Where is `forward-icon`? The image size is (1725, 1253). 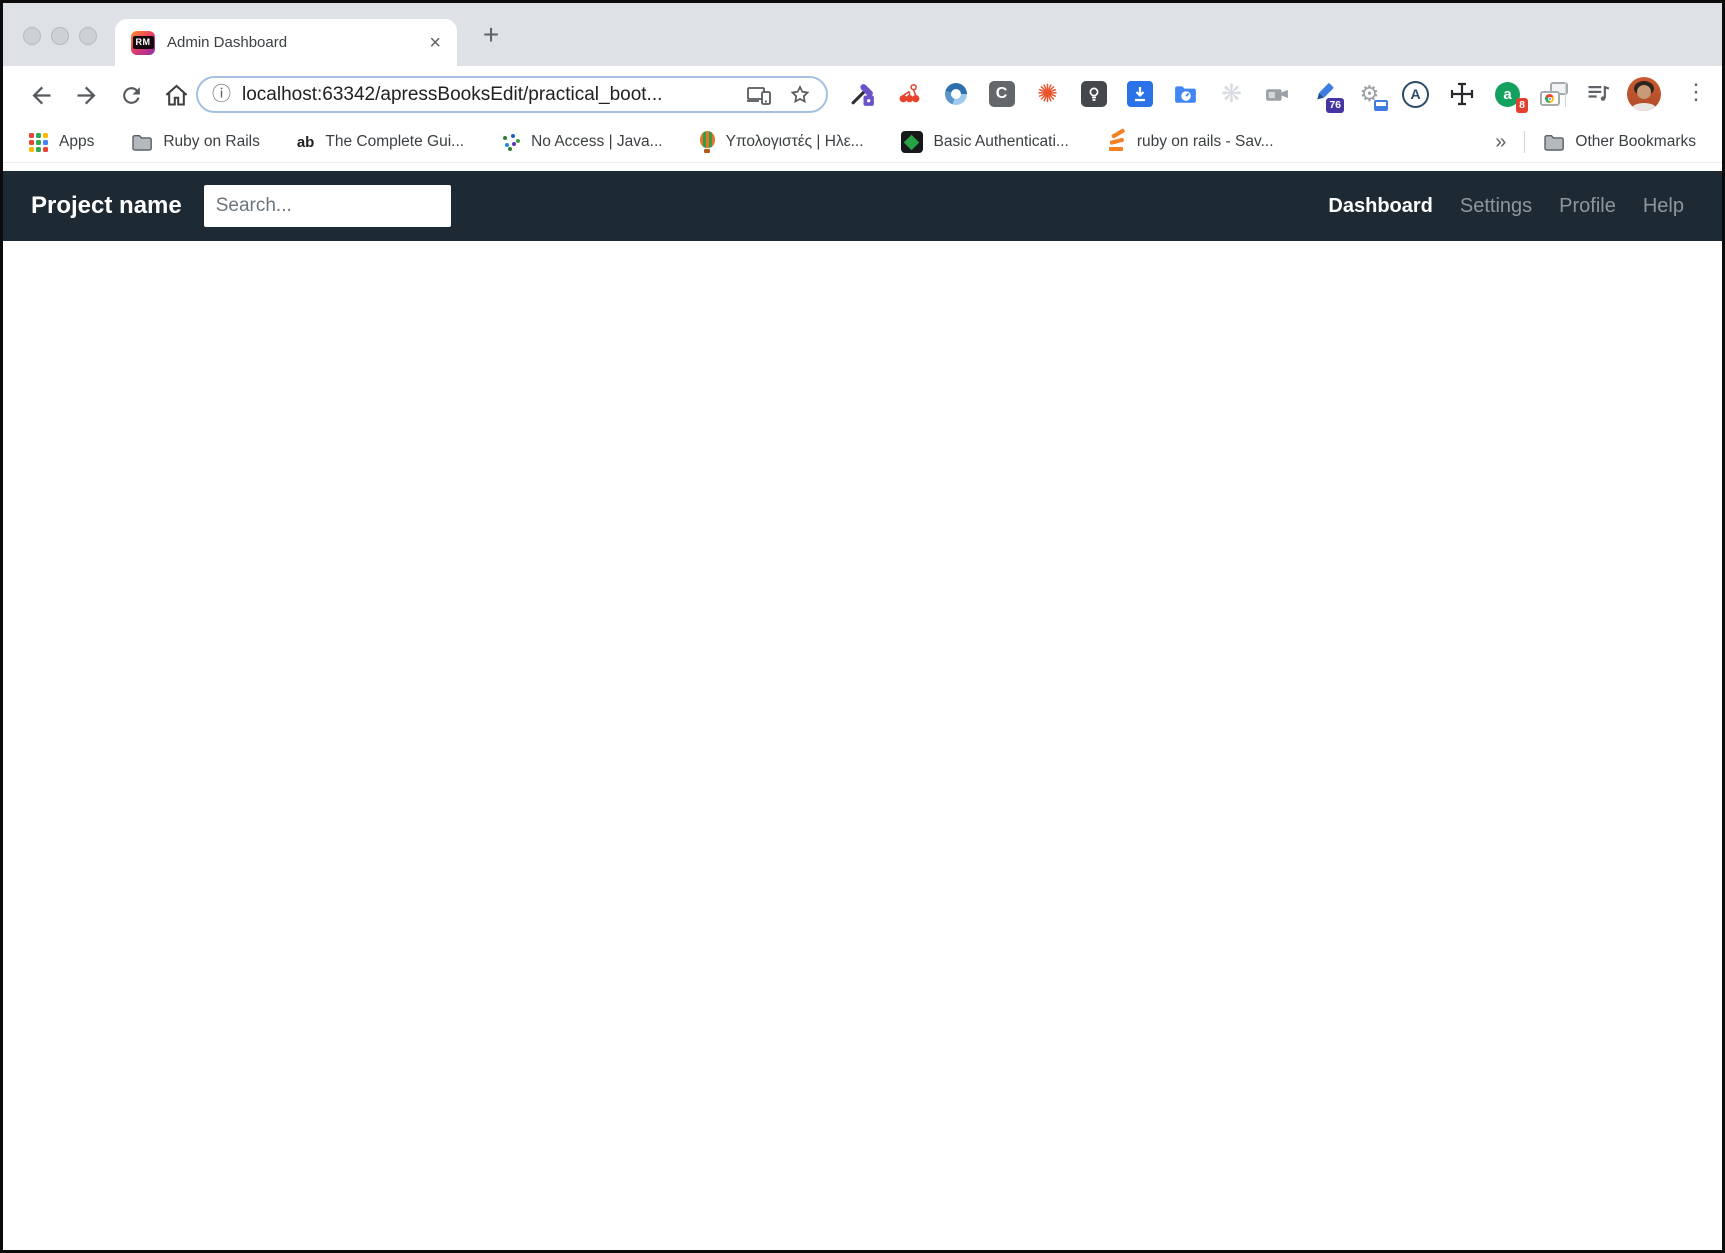 forward-icon is located at coordinates (86, 95).